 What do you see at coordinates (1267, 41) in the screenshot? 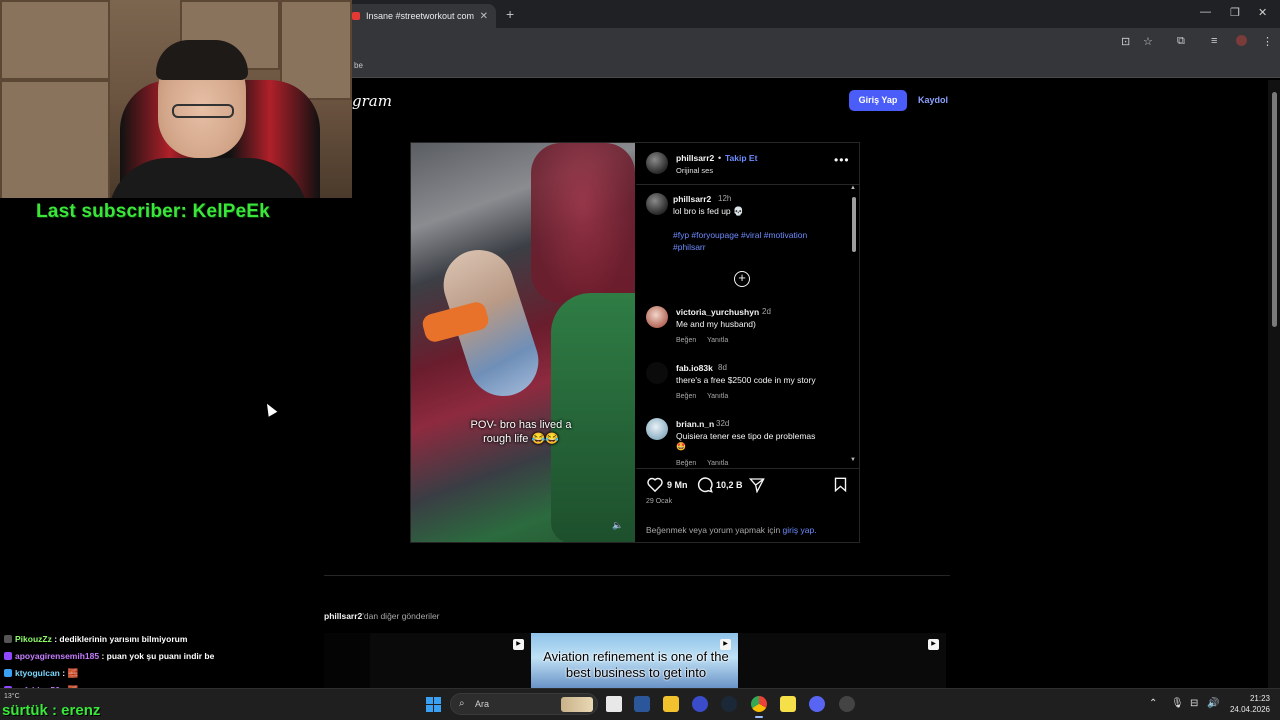
I see `browser-menu-icon: ⋮` at bounding box center [1267, 41].